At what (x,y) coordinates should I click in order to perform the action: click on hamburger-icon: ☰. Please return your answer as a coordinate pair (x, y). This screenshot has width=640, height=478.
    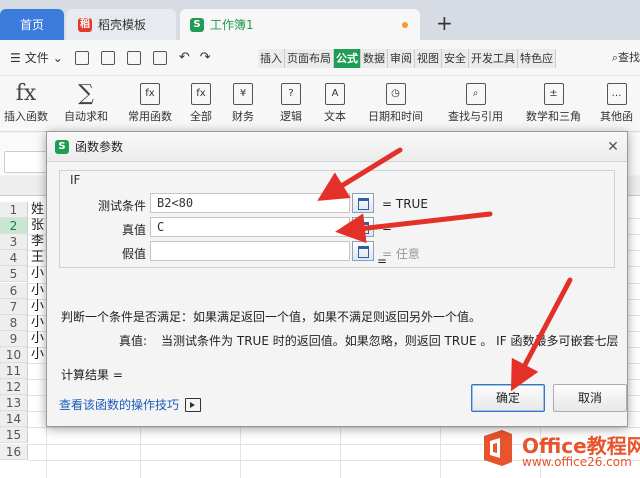
    Looking at the image, I should click on (15, 57).